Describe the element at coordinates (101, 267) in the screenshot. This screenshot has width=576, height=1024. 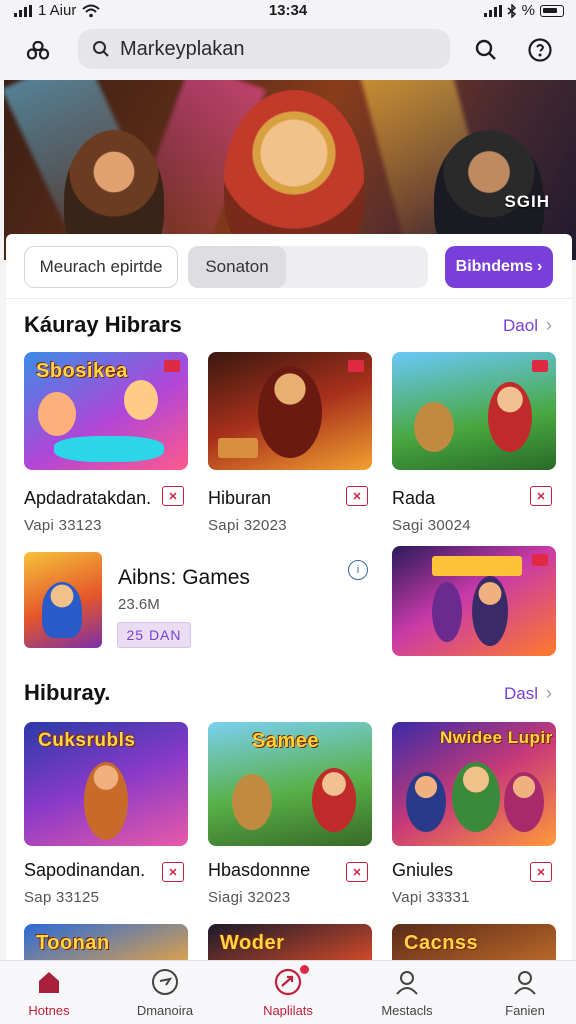
I see `filter-chip-outline: Meurach epirtde` at that location.